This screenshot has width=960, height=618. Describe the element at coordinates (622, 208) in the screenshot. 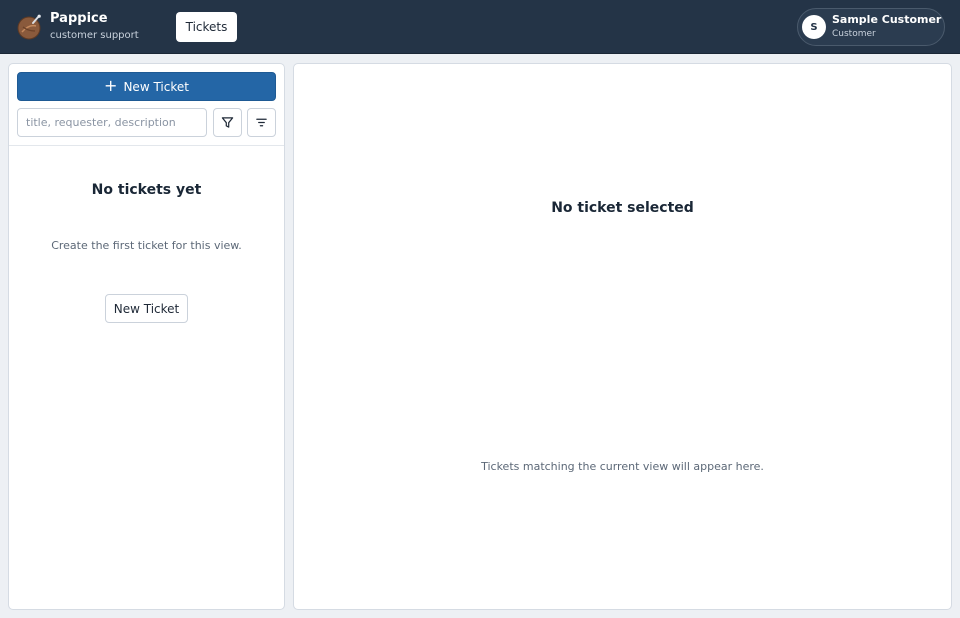

I see `detail-empty-title: No ticket selected` at that location.